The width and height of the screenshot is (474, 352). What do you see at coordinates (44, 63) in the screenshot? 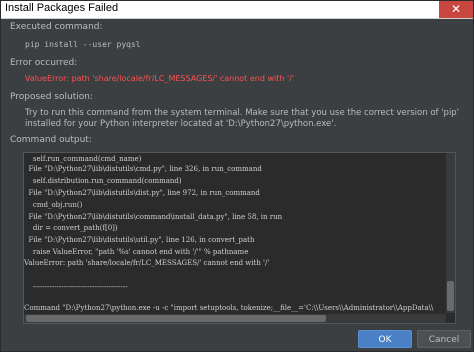
I see `error-label: Error occurred:` at bounding box center [44, 63].